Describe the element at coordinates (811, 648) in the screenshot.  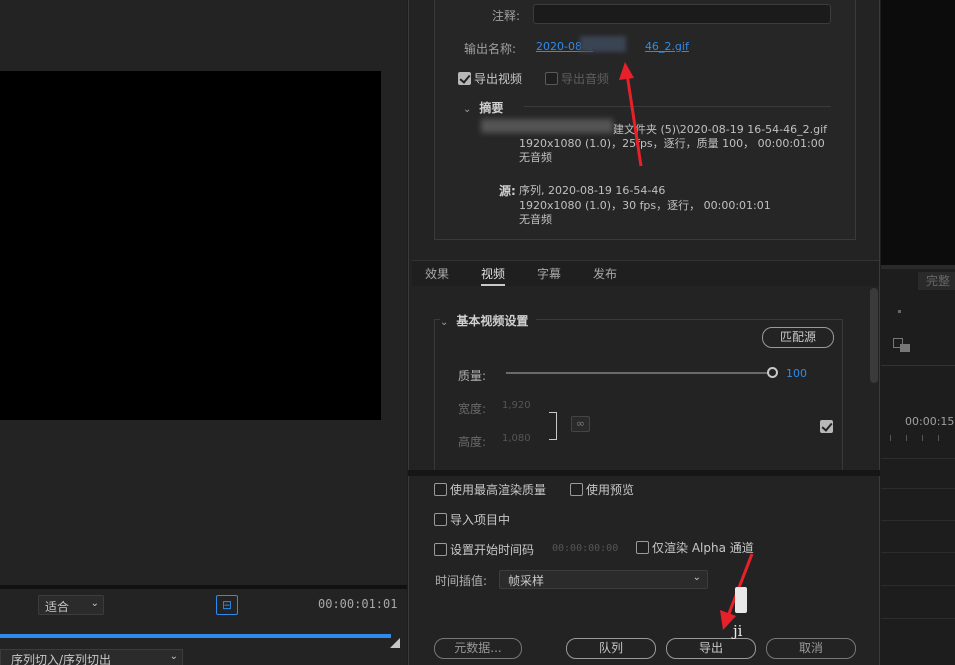
I see `cancel-button: 取消` at that location.